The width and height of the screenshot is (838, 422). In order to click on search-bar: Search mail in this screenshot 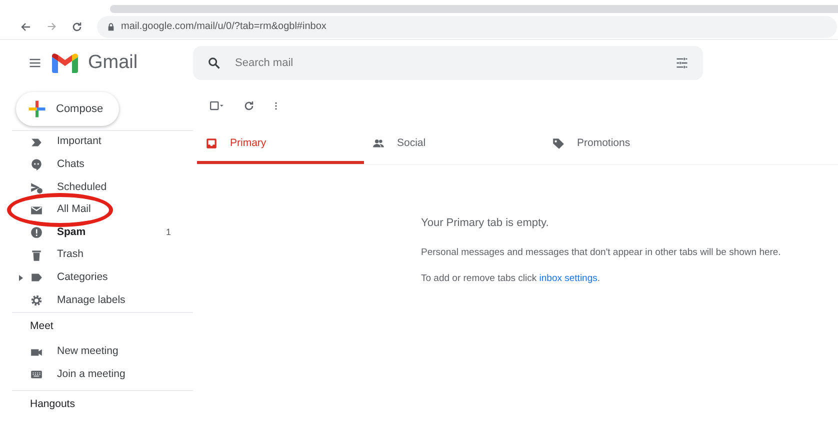, I will do `click(448, 63)`.